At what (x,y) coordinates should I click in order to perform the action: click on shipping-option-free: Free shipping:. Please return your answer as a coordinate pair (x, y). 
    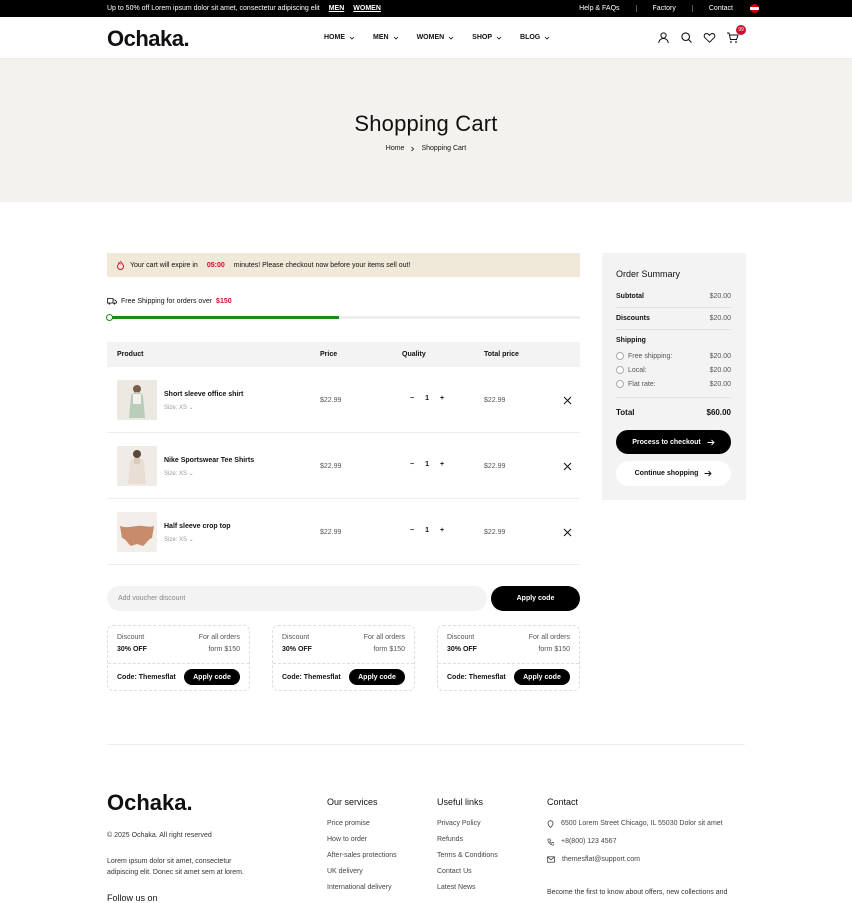
    Looking at the image, I should click on (644, 356).